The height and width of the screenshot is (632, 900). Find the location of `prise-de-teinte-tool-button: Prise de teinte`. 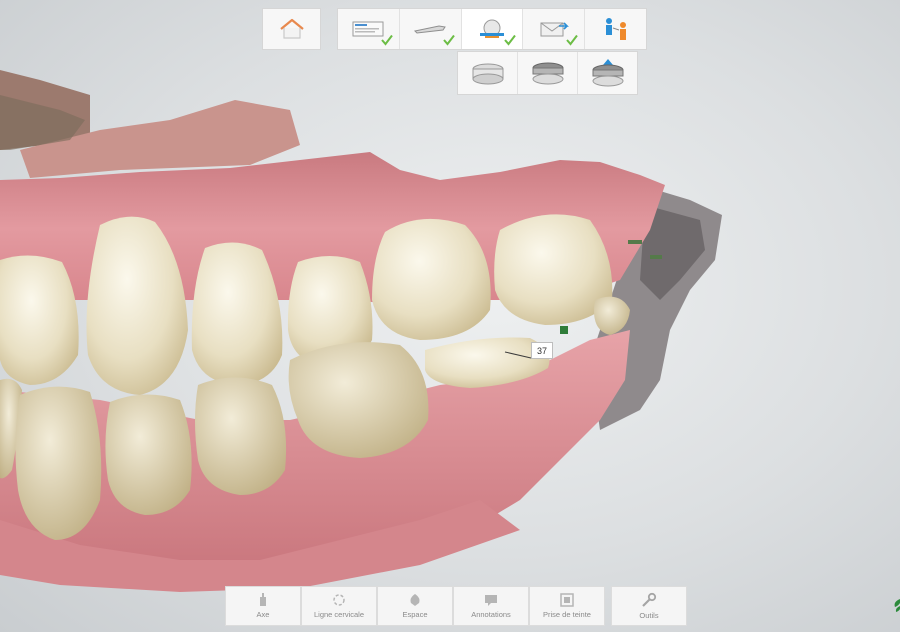

prise-de-teinte-tool-button: Prise de teinte is located at coordinates (567, 606).